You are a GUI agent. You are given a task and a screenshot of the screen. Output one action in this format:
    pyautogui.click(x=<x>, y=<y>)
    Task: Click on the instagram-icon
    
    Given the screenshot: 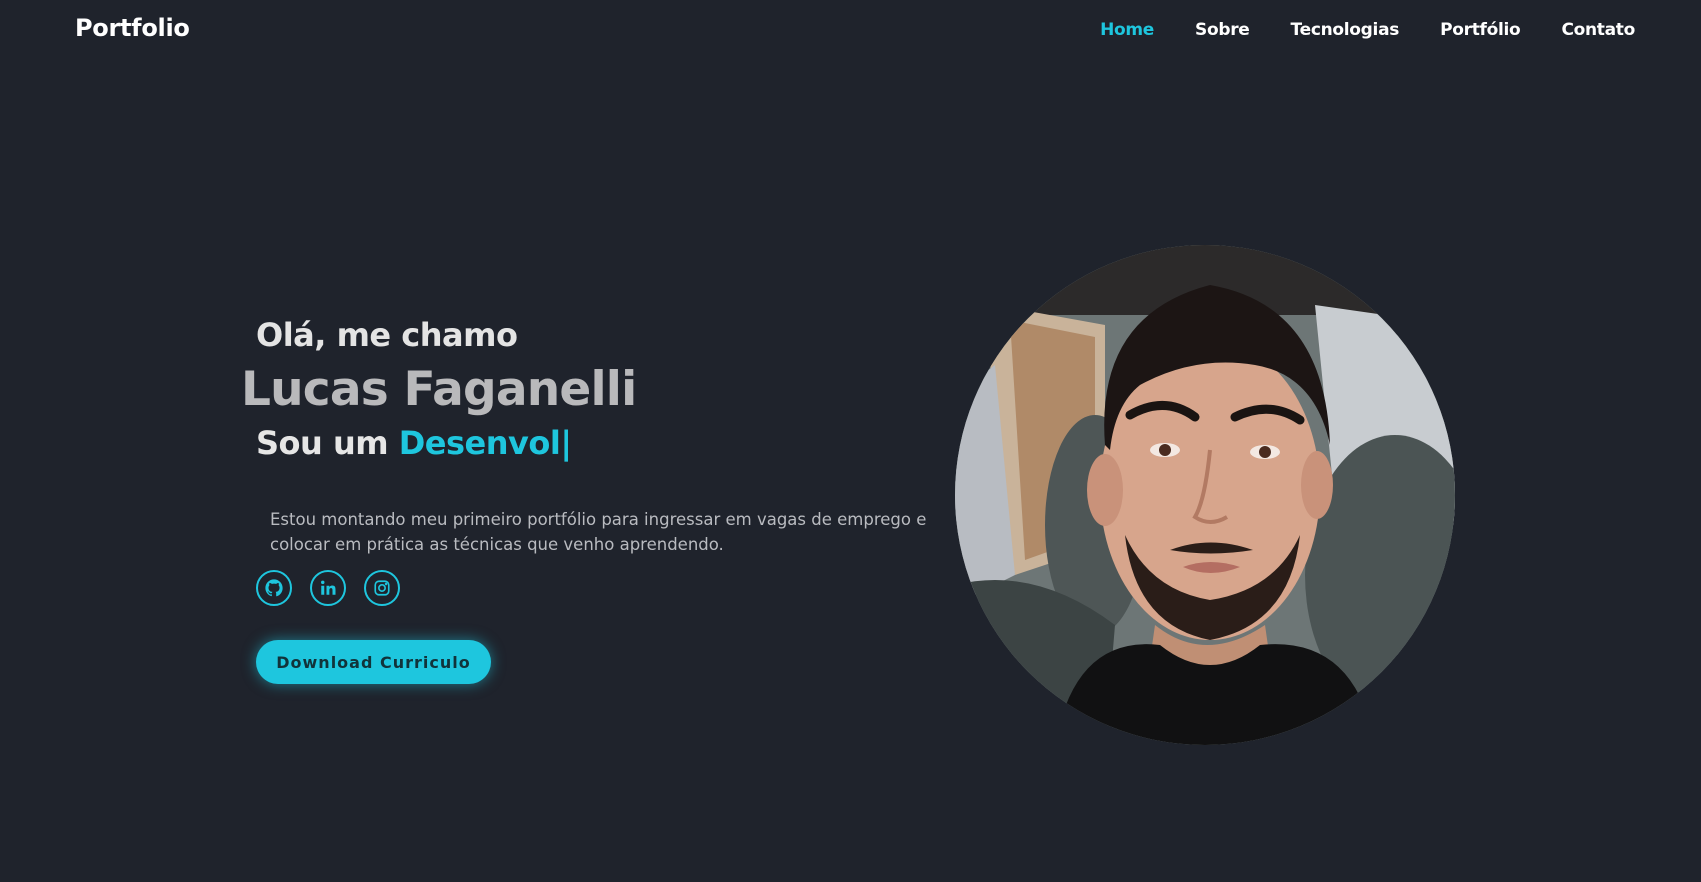 What is the action you would take?
    pyautogui.click(x=382, y=588)
    